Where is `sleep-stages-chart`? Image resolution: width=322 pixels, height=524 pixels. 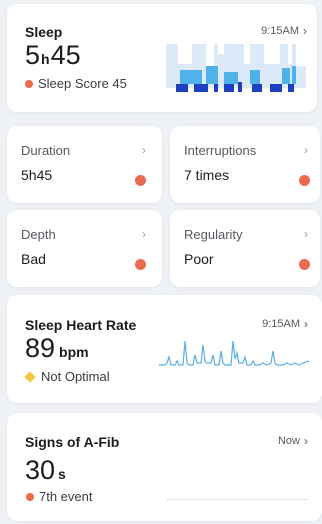
sleep-stages-chart is located at coordinates (236, 68).